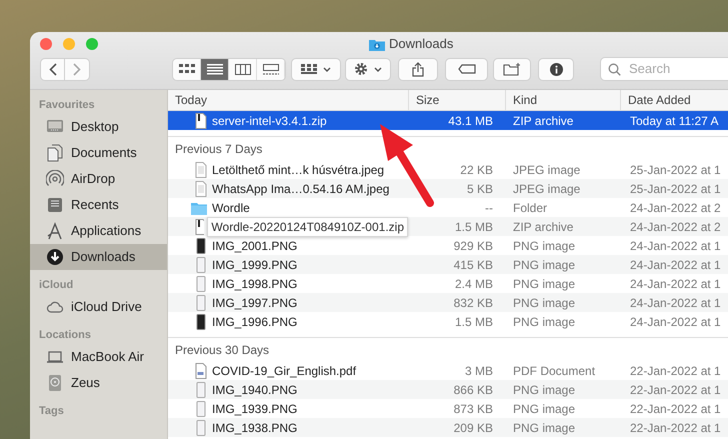 The width and height of the screenshot is (728, 439). I want to click on search-field: Search, so click(664, 69).